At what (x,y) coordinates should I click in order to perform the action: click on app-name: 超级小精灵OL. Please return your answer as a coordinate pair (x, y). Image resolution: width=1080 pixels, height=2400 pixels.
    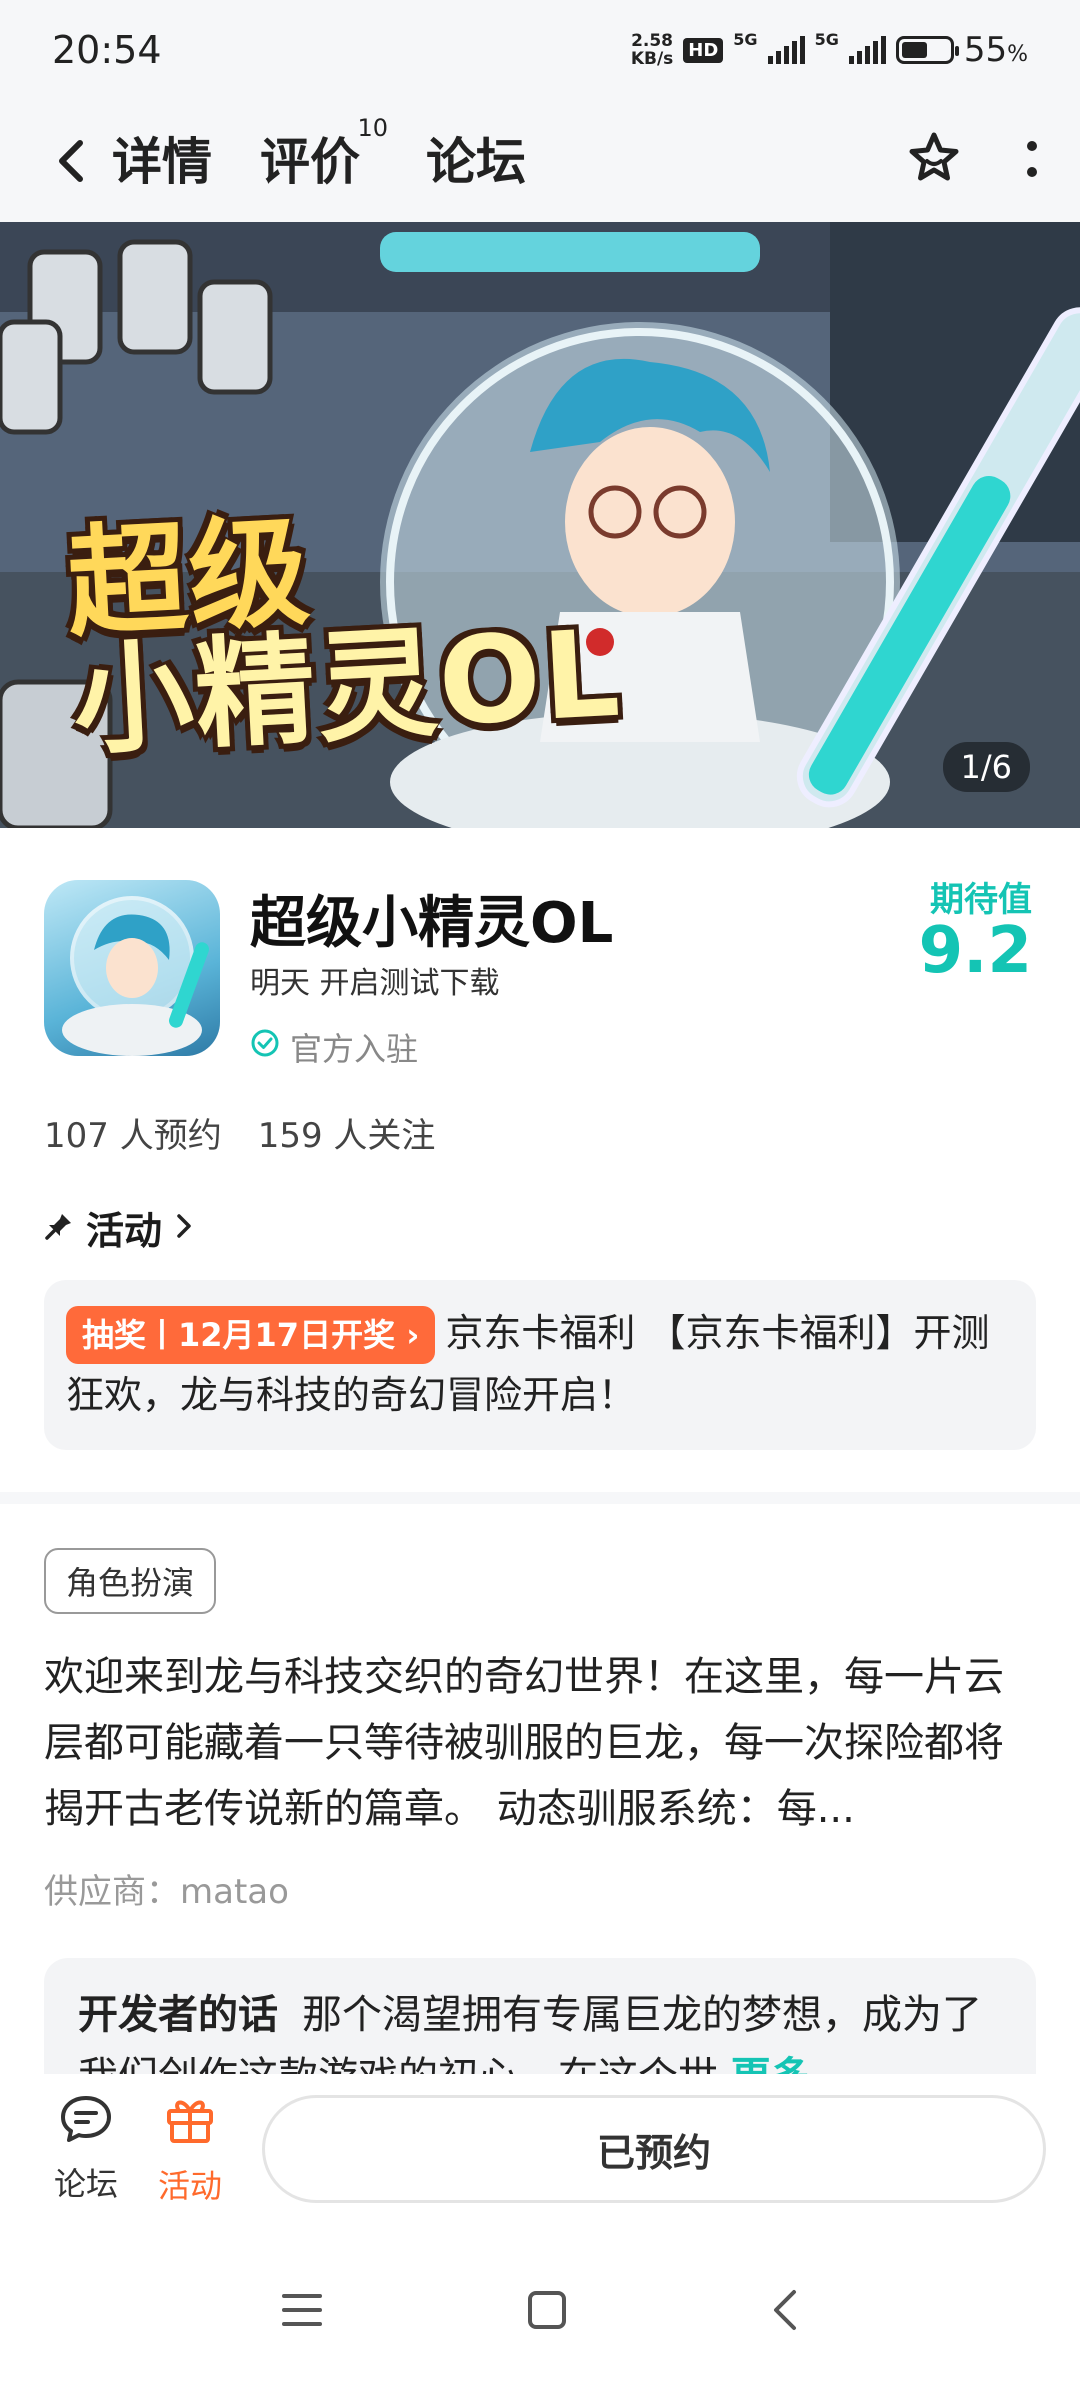
    Looking at the image, I should click on (432, 923).